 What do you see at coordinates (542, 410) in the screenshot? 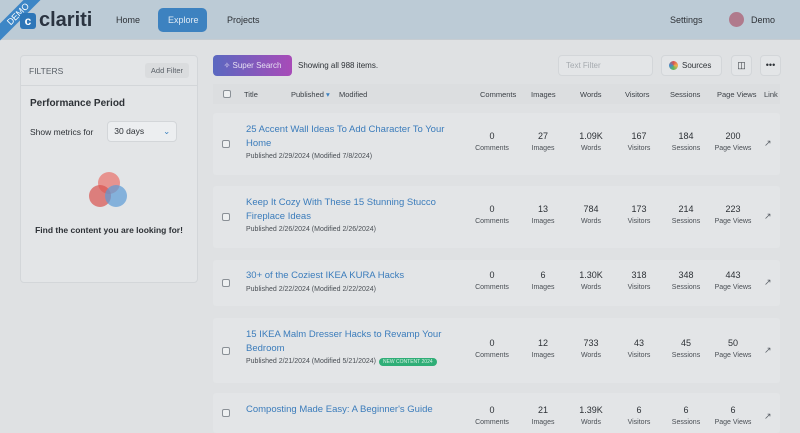
I see `images-value: 21` at bounding box center [542, 410].